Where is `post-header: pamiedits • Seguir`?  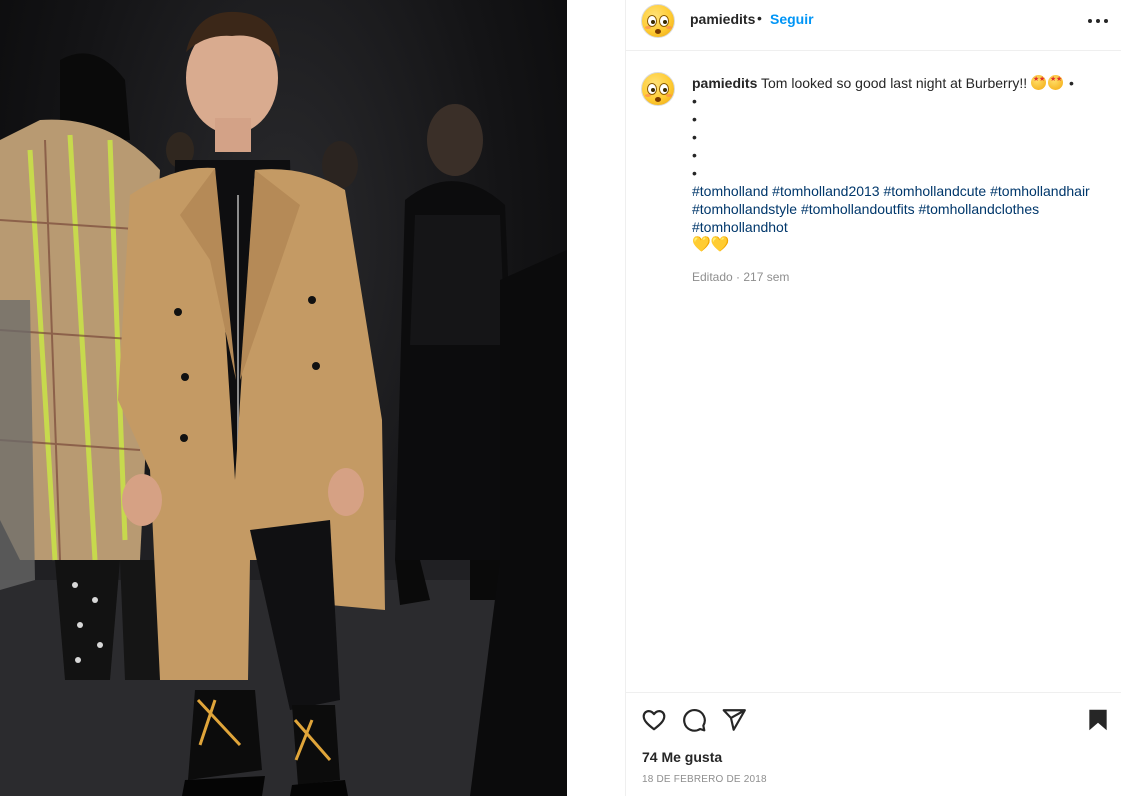 post-header: pamiedits • Seguir is located at coordinates (873, 25).